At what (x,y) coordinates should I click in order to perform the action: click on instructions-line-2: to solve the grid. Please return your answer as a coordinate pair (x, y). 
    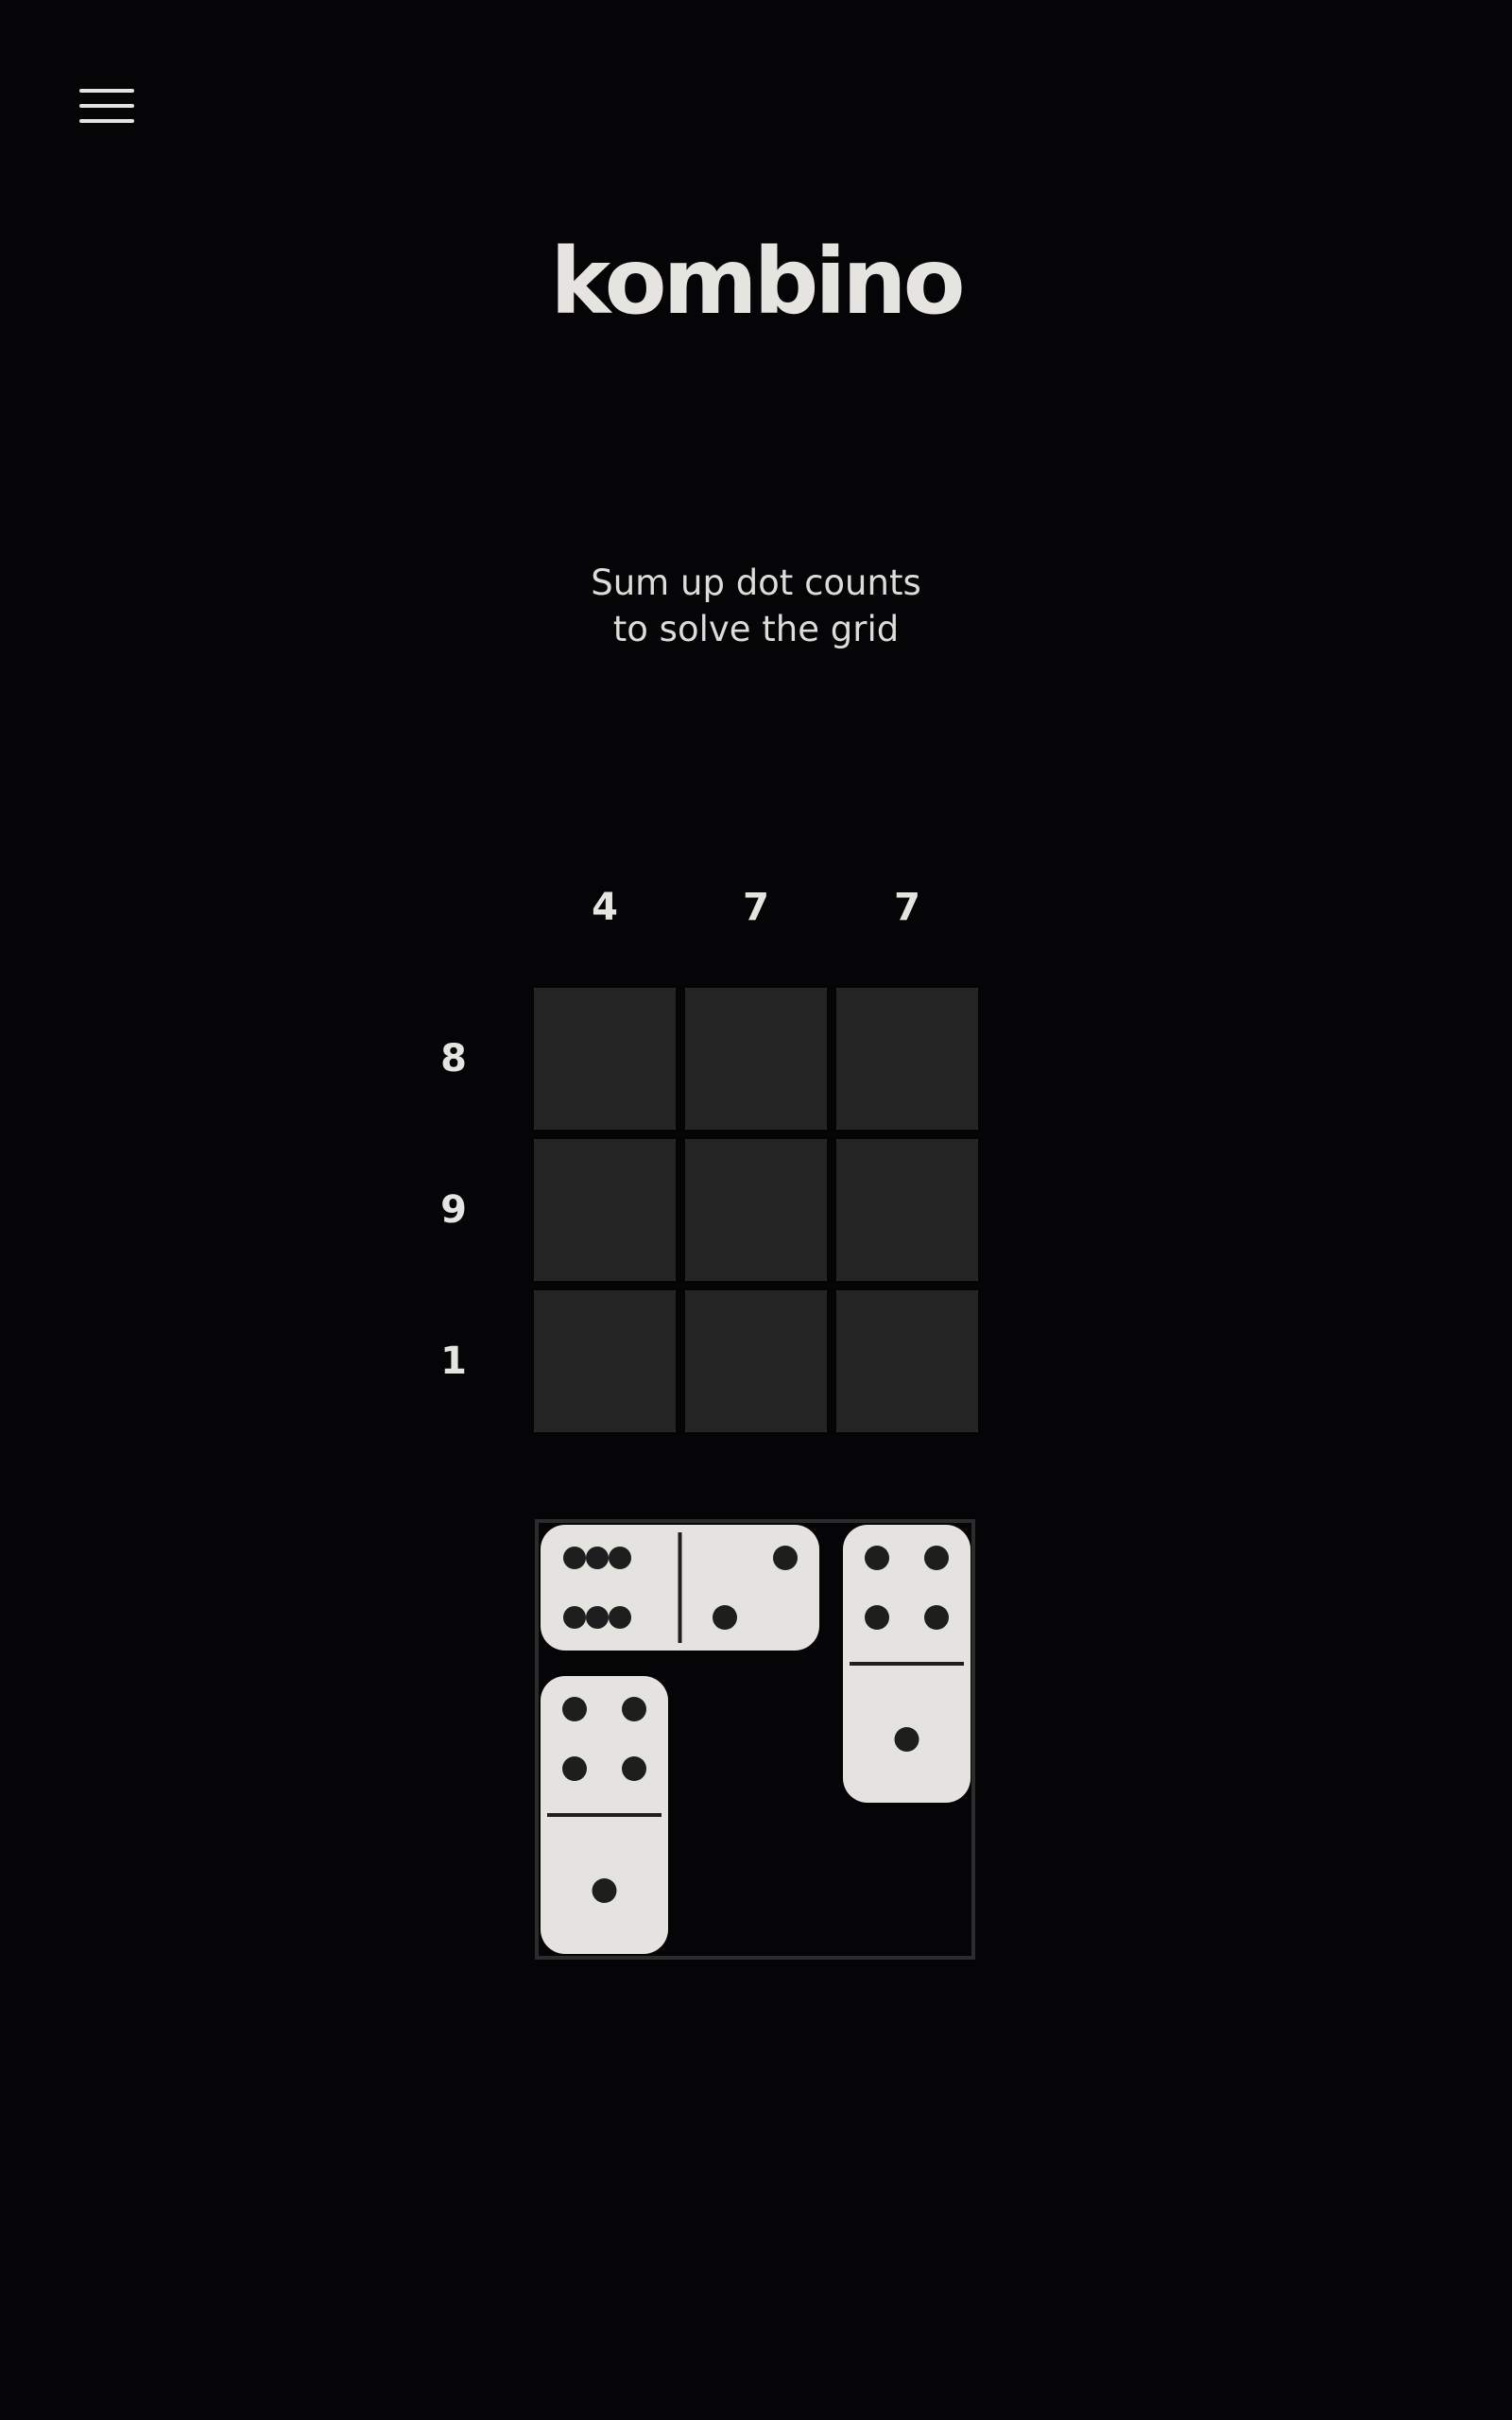
    Looking at the image, I should click on (756, 629).